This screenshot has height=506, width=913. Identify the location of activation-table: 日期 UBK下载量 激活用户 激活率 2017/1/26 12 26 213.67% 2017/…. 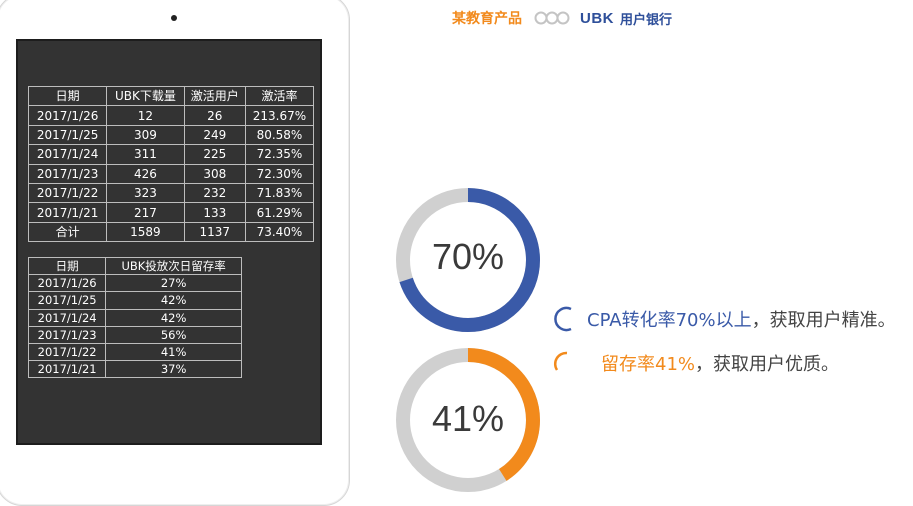
(171, 164).